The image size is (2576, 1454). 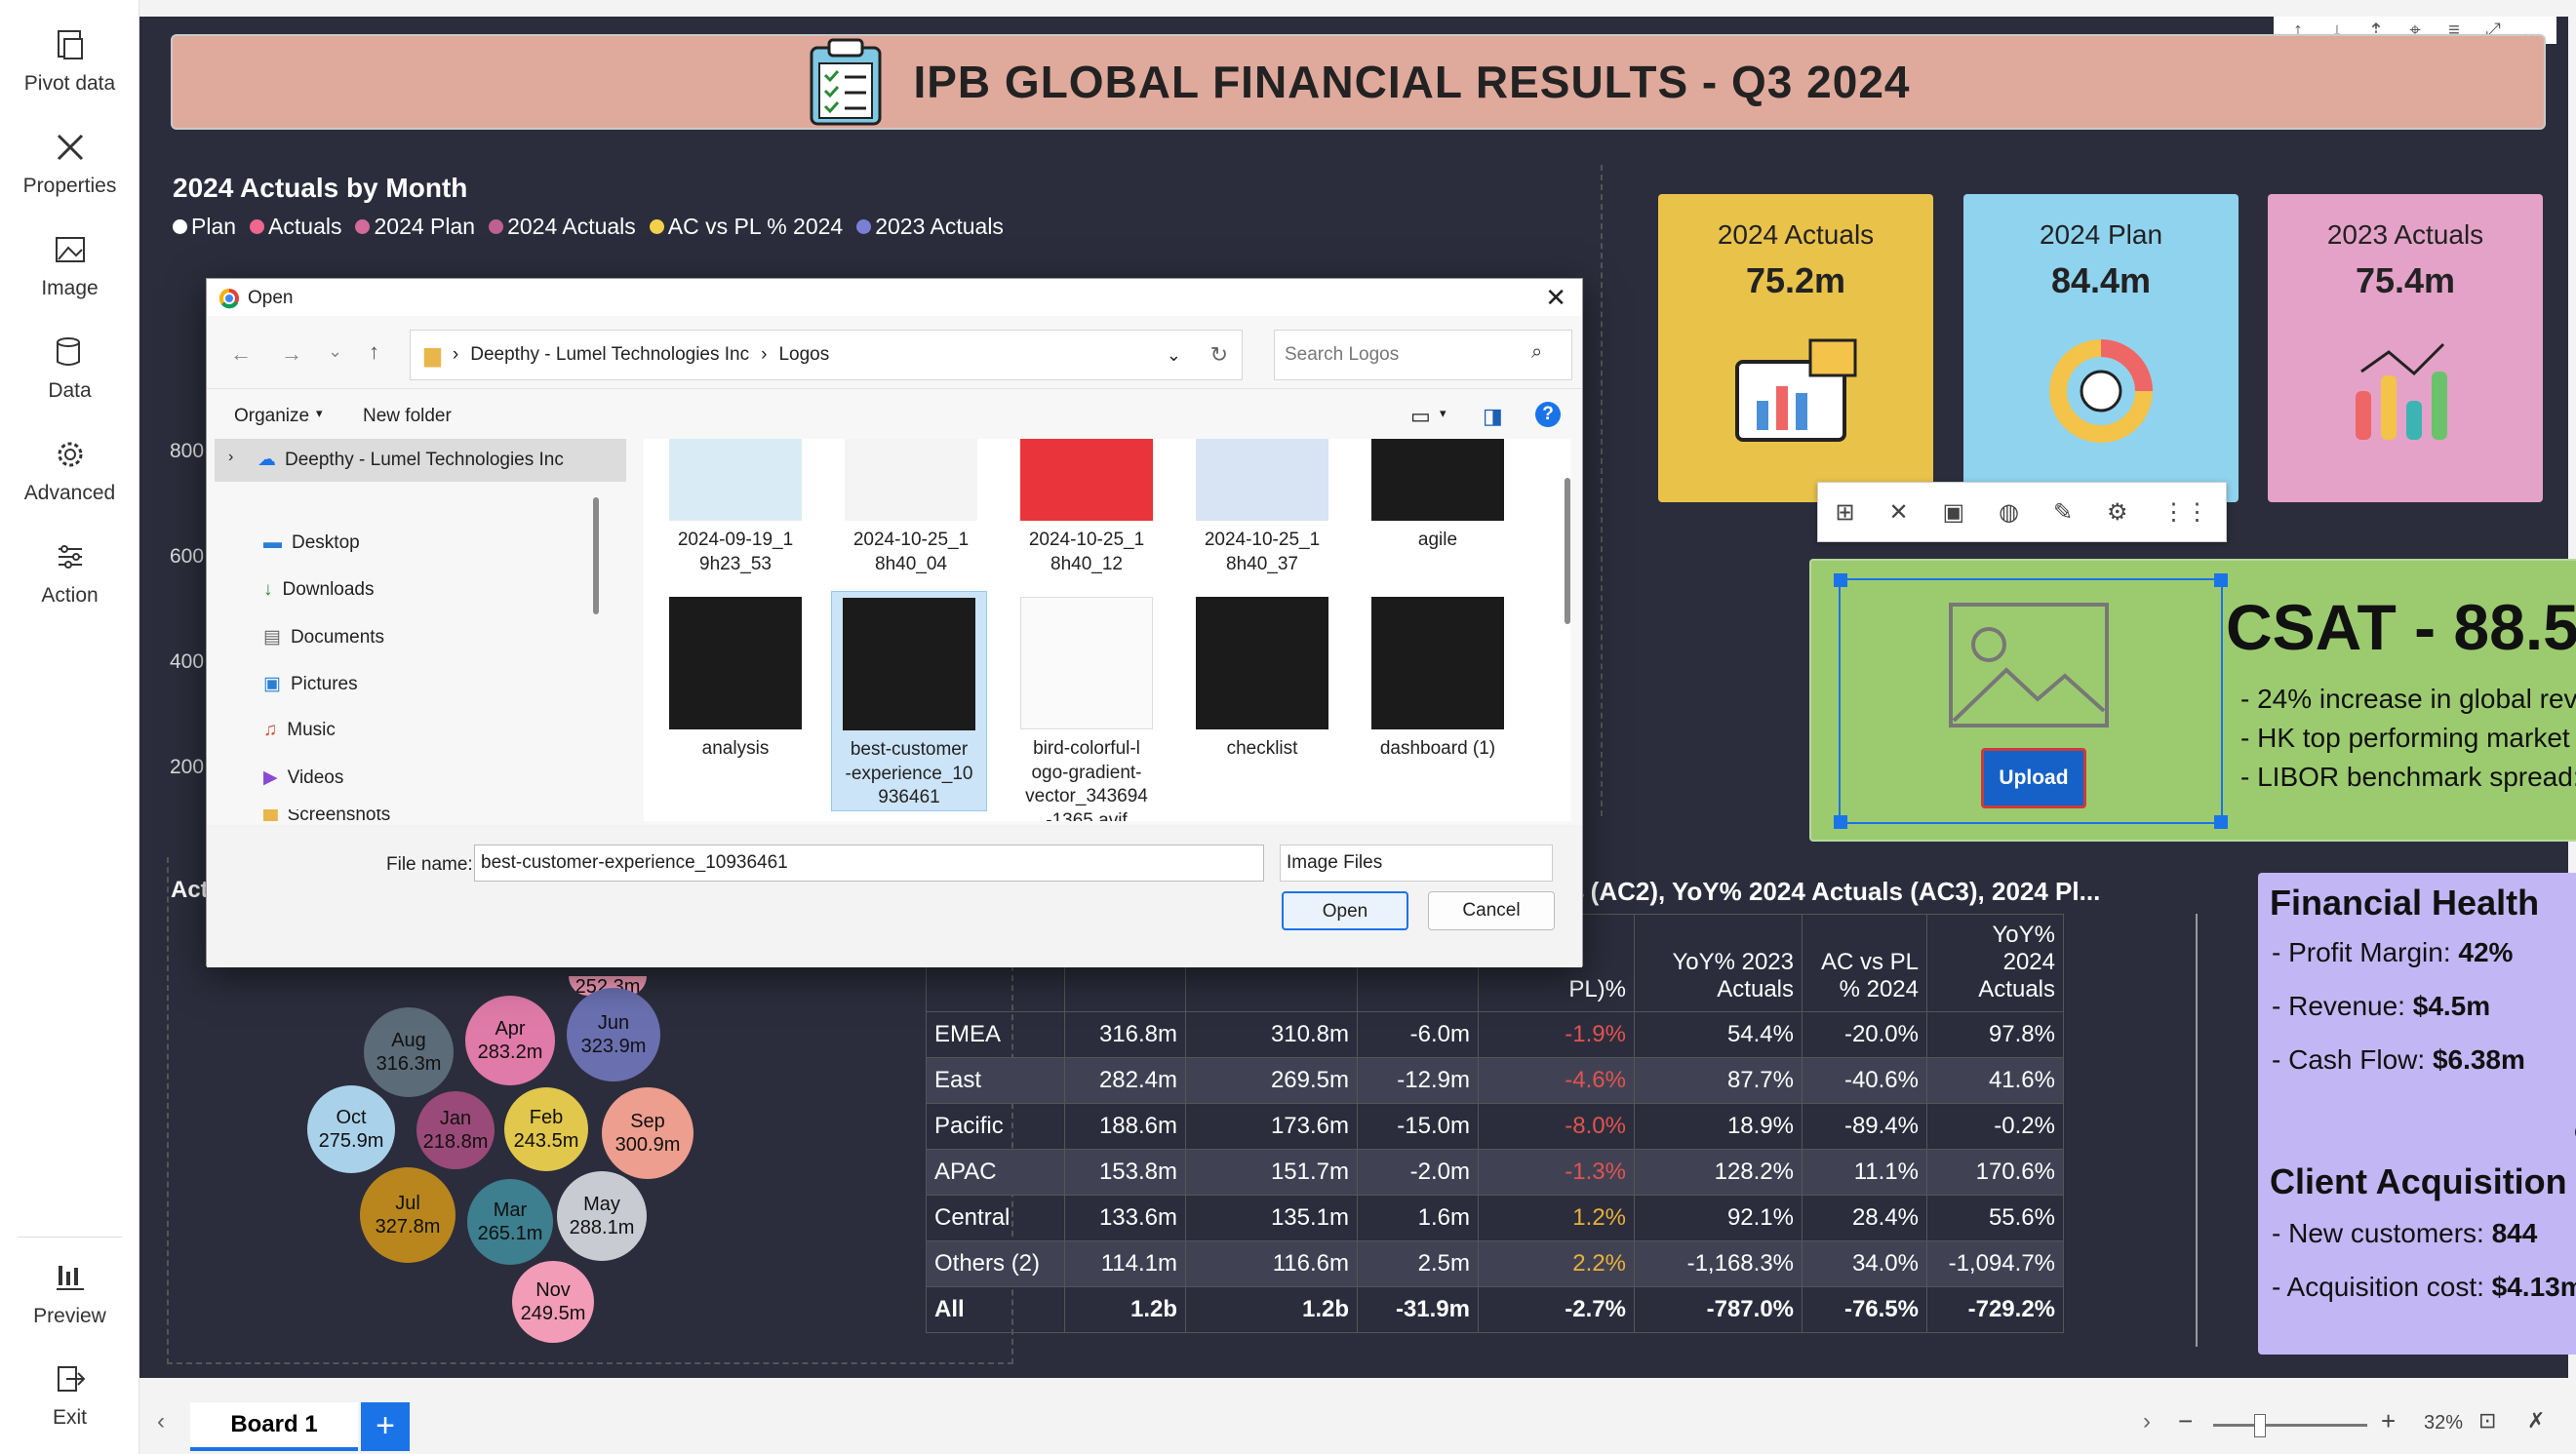 What do you see at coordinates (323, 637) in the screenshot?
I see `nav-item-documents: ▤ Documents` at bounding box center [323, 637].